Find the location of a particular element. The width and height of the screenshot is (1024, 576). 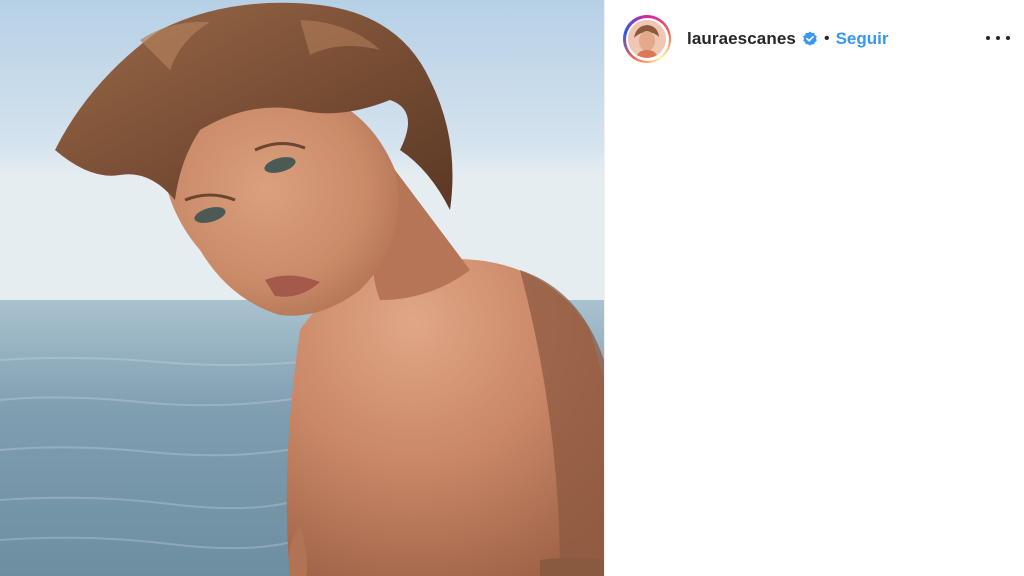

story-ring is located at coordinates (647, 39).